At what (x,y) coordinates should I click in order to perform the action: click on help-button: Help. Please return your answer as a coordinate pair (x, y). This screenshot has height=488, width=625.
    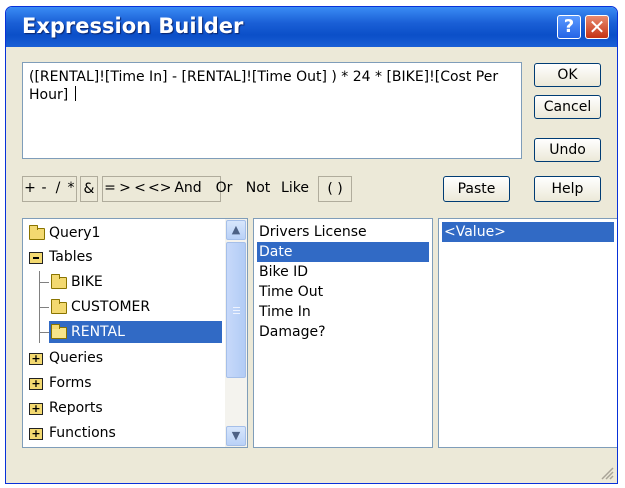
    Looking at the image, I should click on (567, 189).